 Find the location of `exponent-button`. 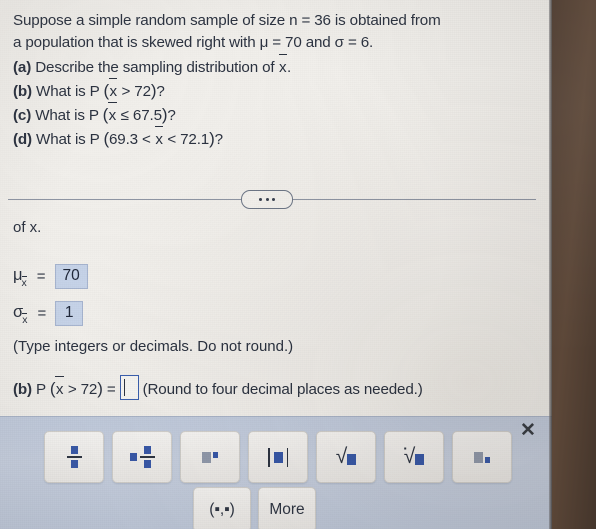

exponent-button is located at coordinates (210, 457).